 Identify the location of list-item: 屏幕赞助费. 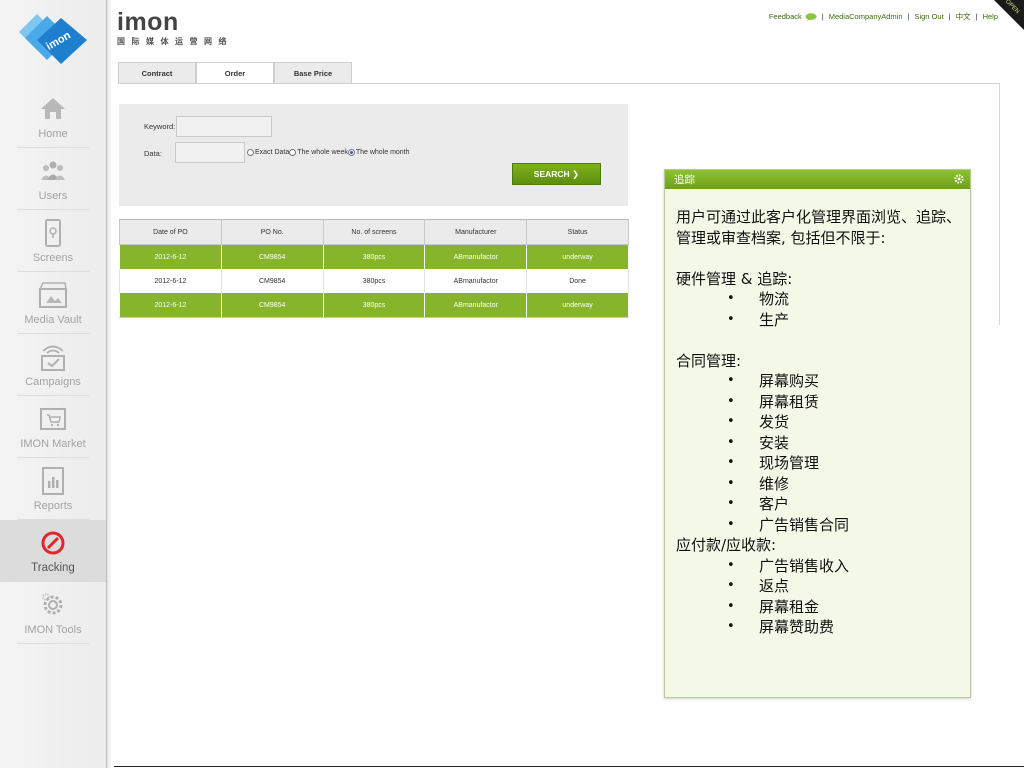
(823, 627).